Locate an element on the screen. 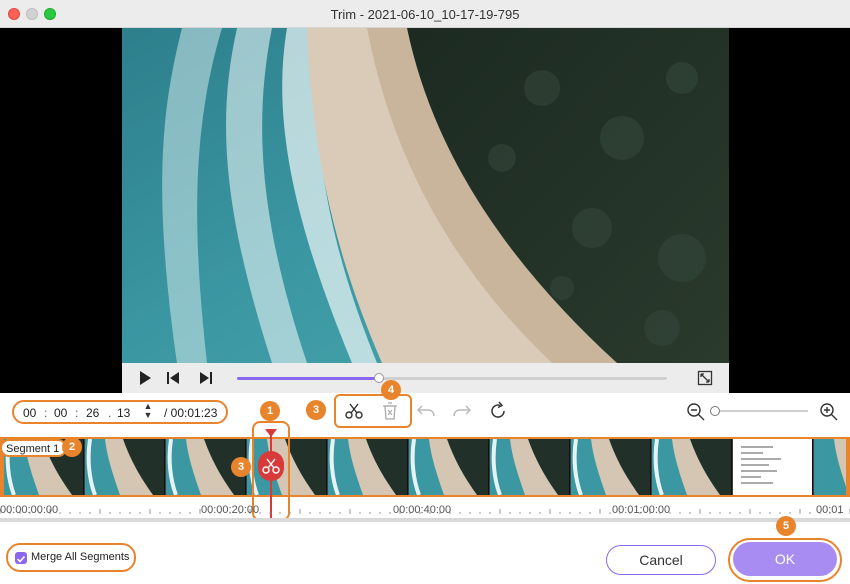 This screenshot has height=584, width=850. time-stepper: ▲ ▼ is located at coordinates (148, 412).